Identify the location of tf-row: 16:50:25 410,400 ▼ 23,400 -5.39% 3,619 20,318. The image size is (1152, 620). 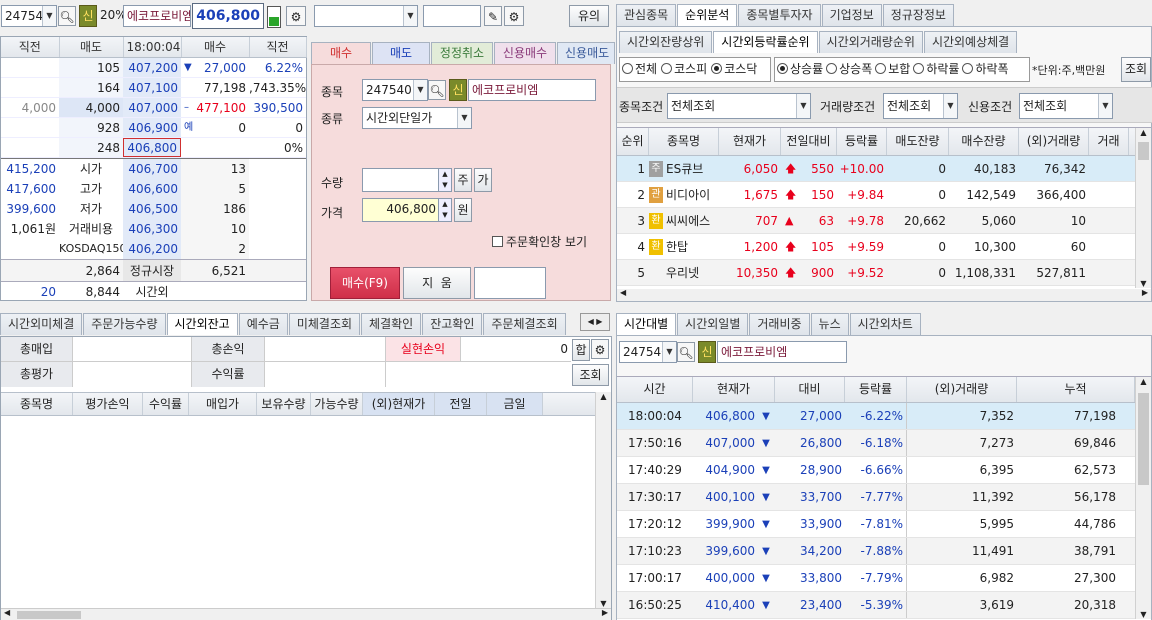
(884, 605).